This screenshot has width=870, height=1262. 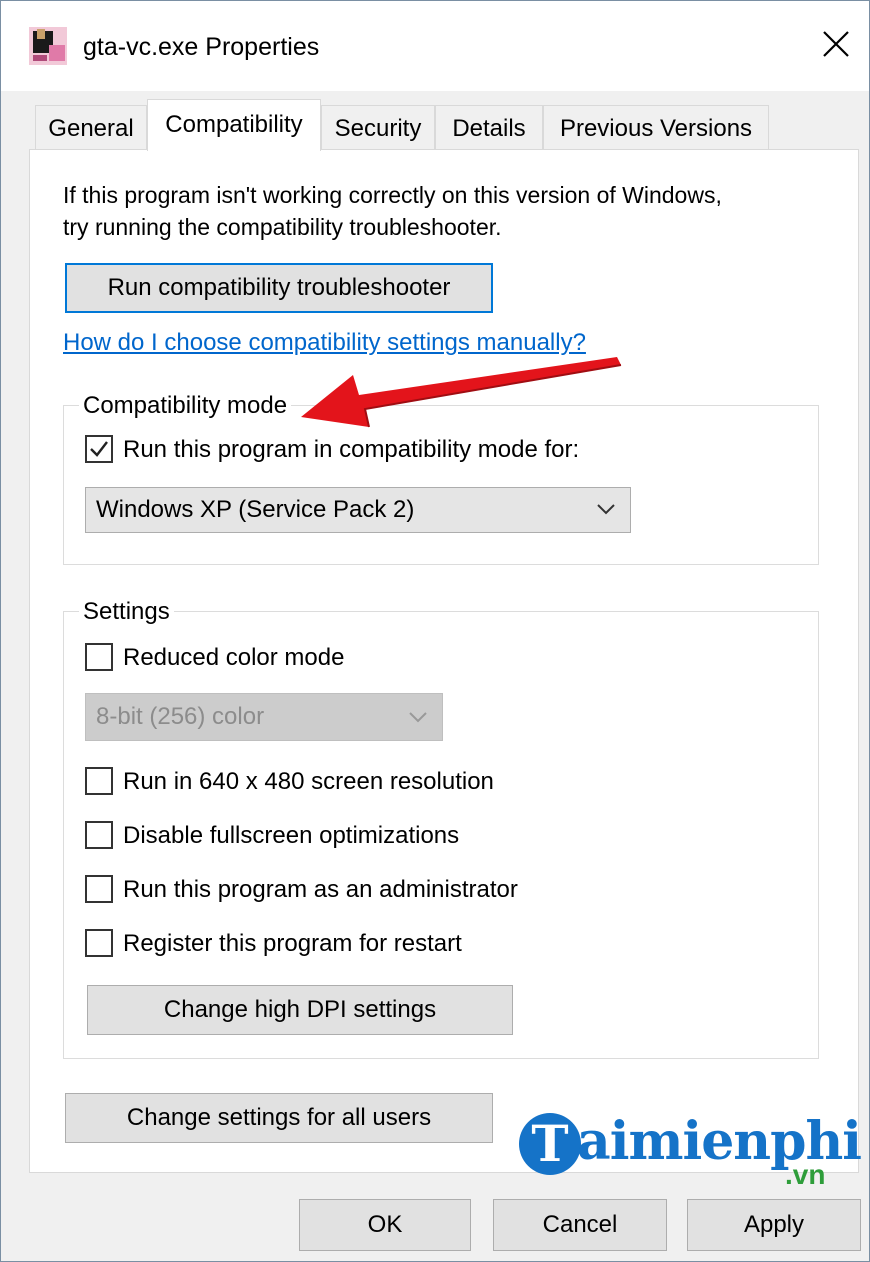 What do you see at coordinates (234, 657) in the screenshot?
I see `reduced-color-label: Reduced color mode` at bounding box center [234, 657].